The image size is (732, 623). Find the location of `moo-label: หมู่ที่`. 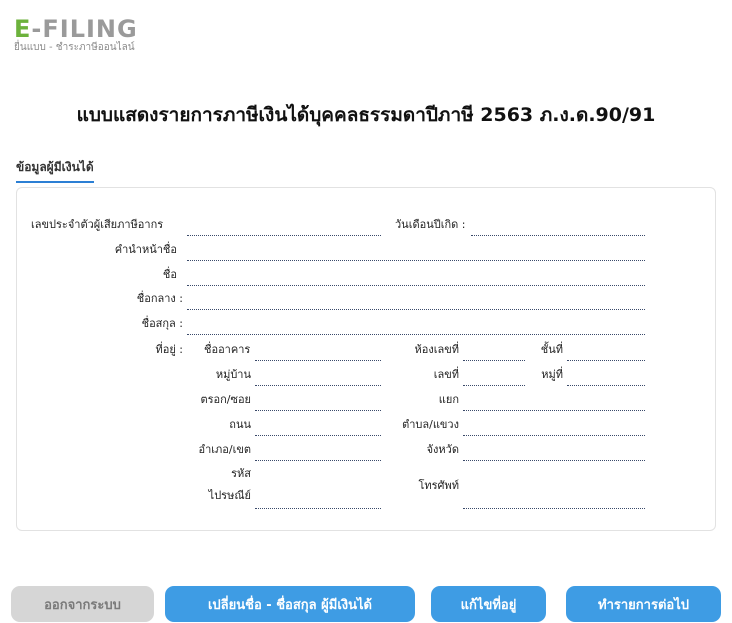

moo-label: หมู่ที่ is located at coordinates (552, 374).